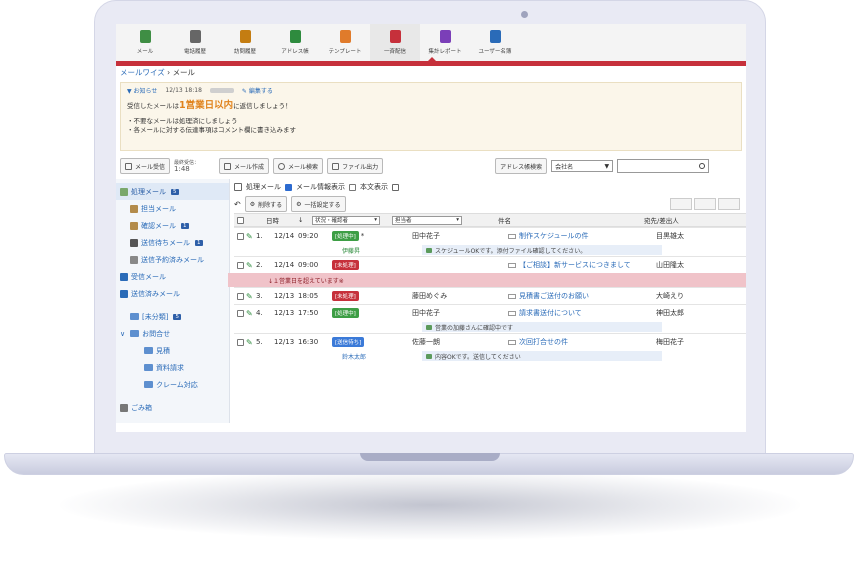 Image resolution: width=858 pixels, height=567 pixels. I want to click on status-filter-select: 状況・確認者 ▾, so click(346, 220).